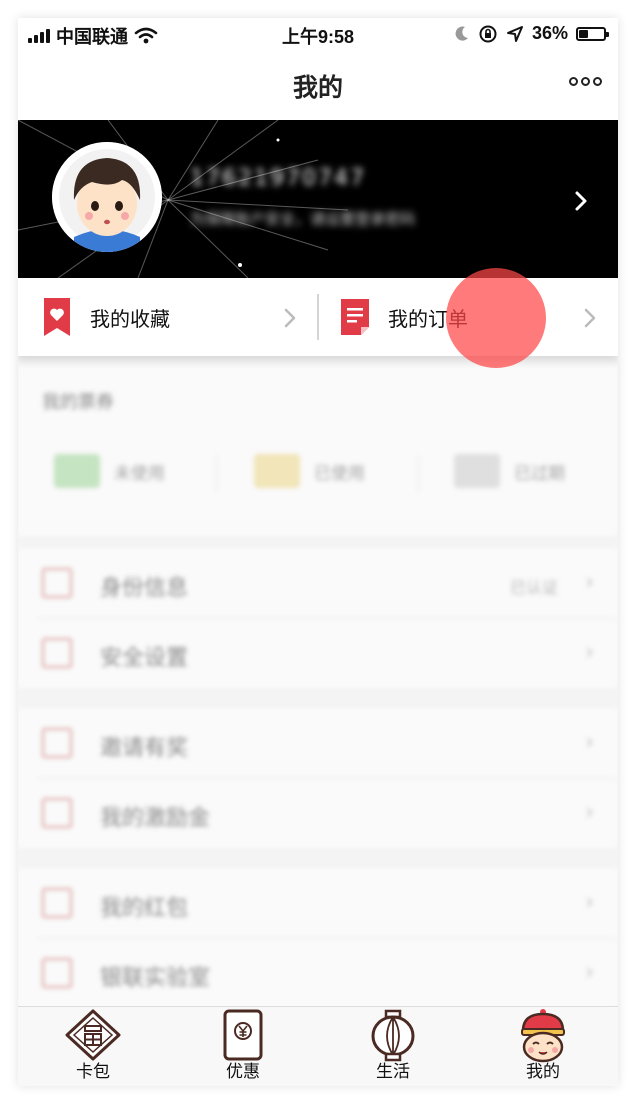 This screenshot has width=636, height=1104. I want to click on list-item: 我的红包 ›, so click(318, 903).